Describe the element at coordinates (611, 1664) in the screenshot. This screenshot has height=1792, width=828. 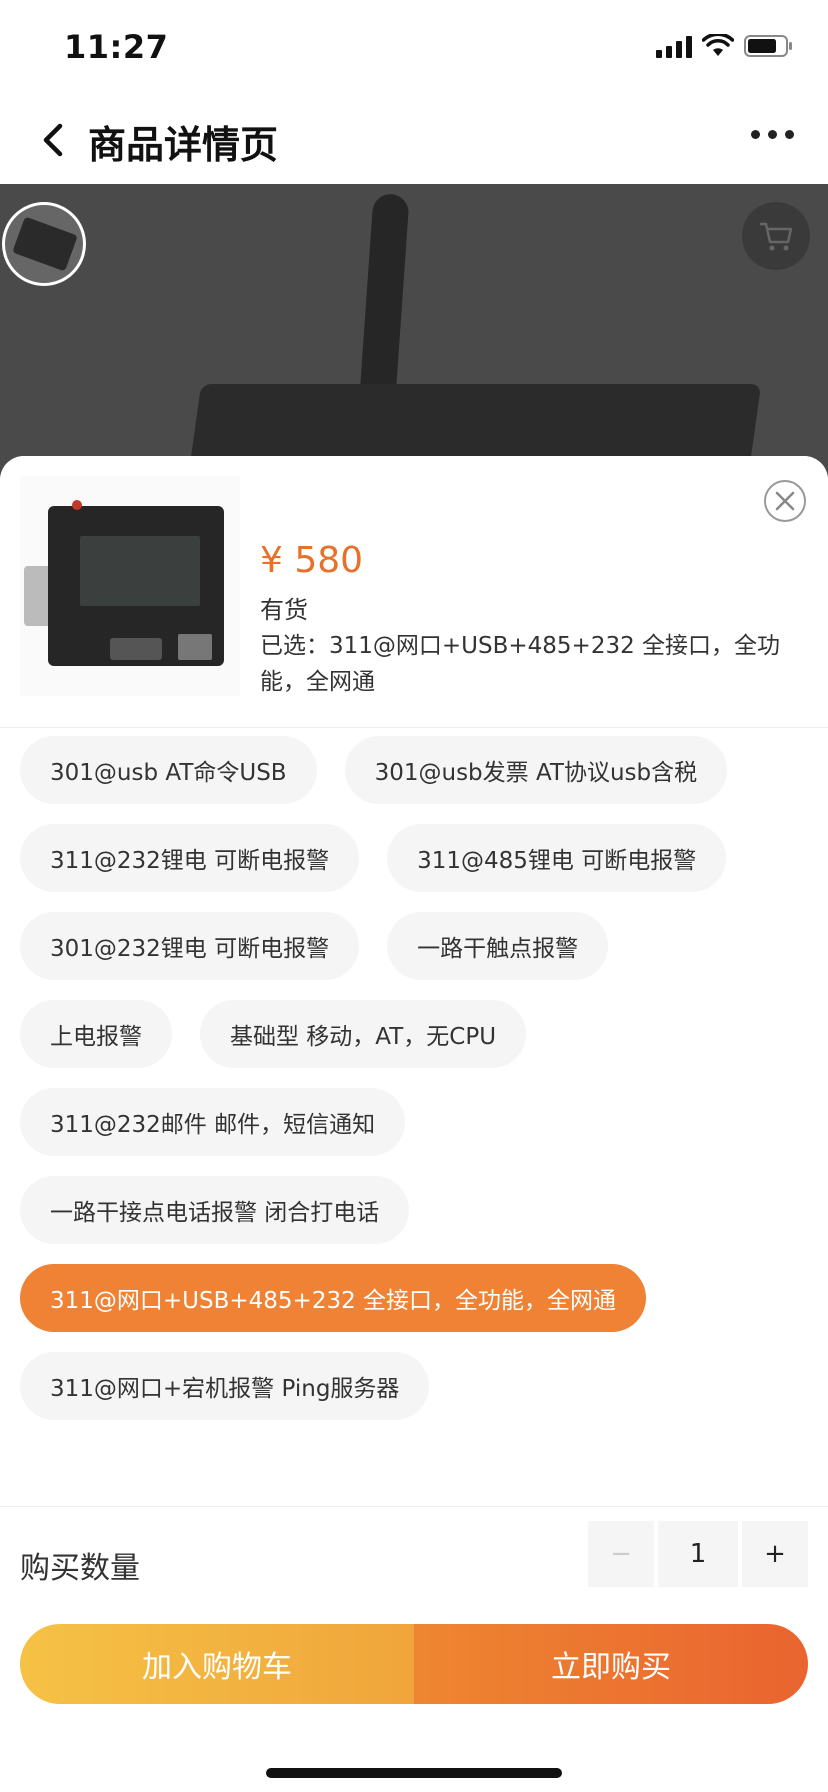
I see `buy-now-button: 立即购买` at that location.